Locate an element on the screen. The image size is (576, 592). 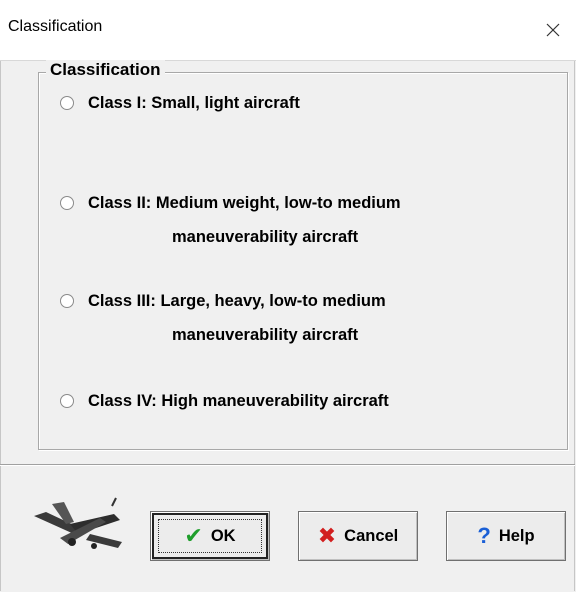
close-icon is located at coordinates (553, 30).